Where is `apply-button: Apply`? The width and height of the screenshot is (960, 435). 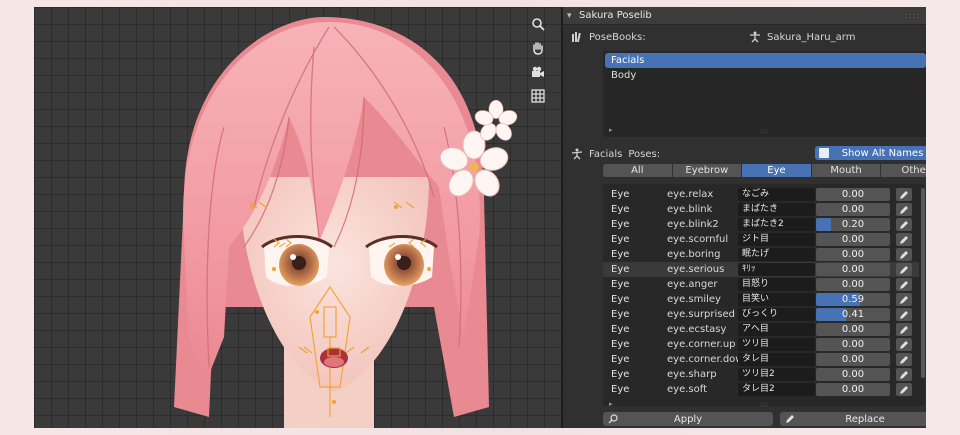
apply-button: Apply is located at coordinates (688, 419).